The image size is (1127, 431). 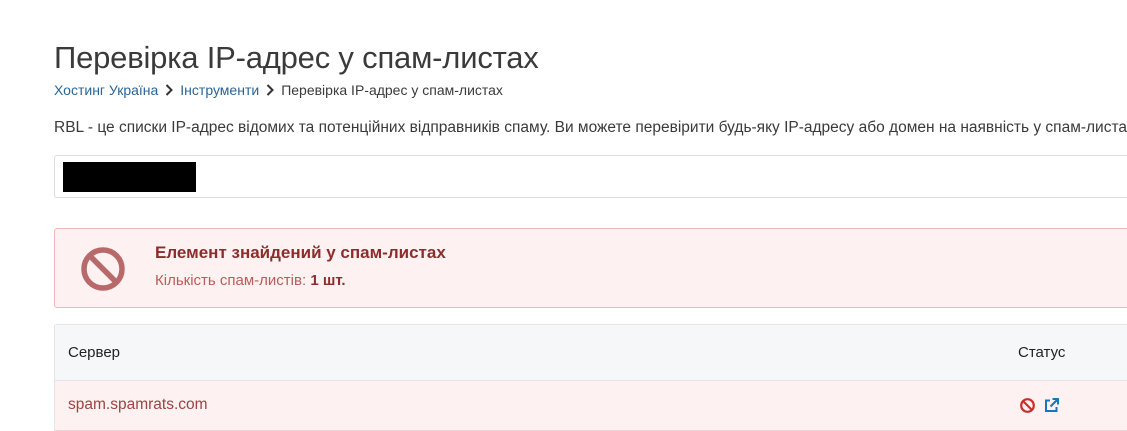 I want to click on alert-count-label: Кількість спам-листів:, so click(x=231, y=280).